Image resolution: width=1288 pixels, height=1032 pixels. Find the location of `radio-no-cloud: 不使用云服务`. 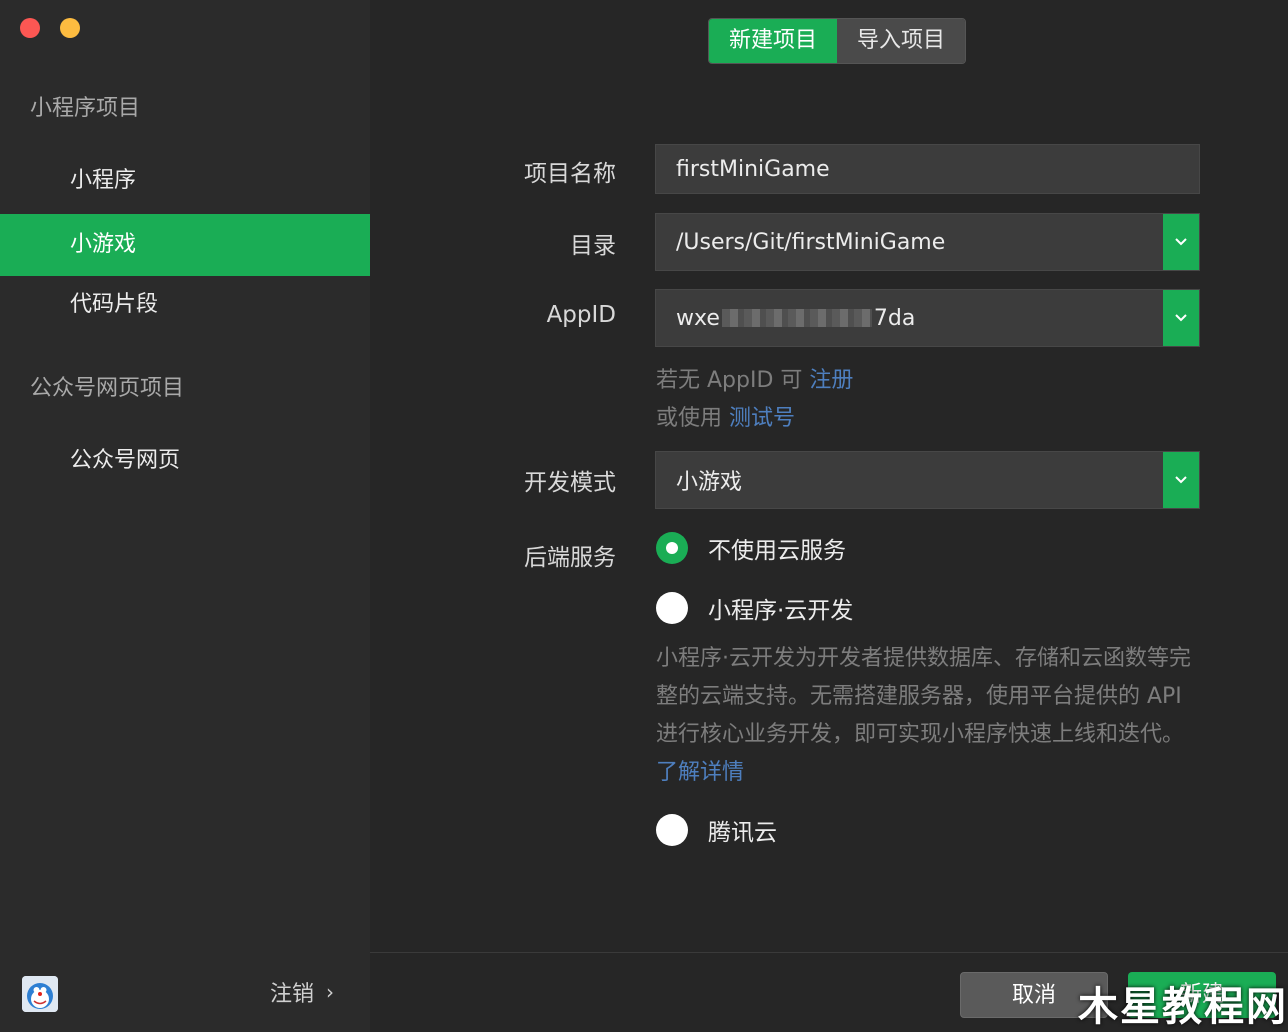

radio-no-cloud: 不使用云服务 is located at coordinates (751, 548).